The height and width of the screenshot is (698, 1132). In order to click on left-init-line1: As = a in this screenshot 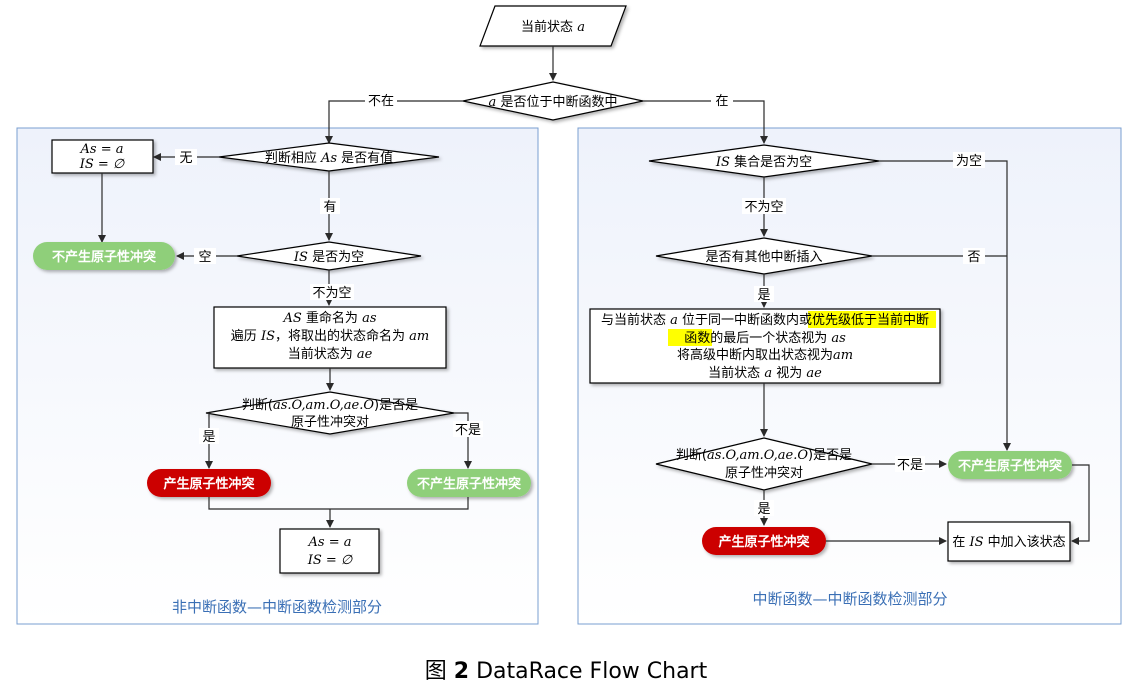, I will do `click(102, 149)`.